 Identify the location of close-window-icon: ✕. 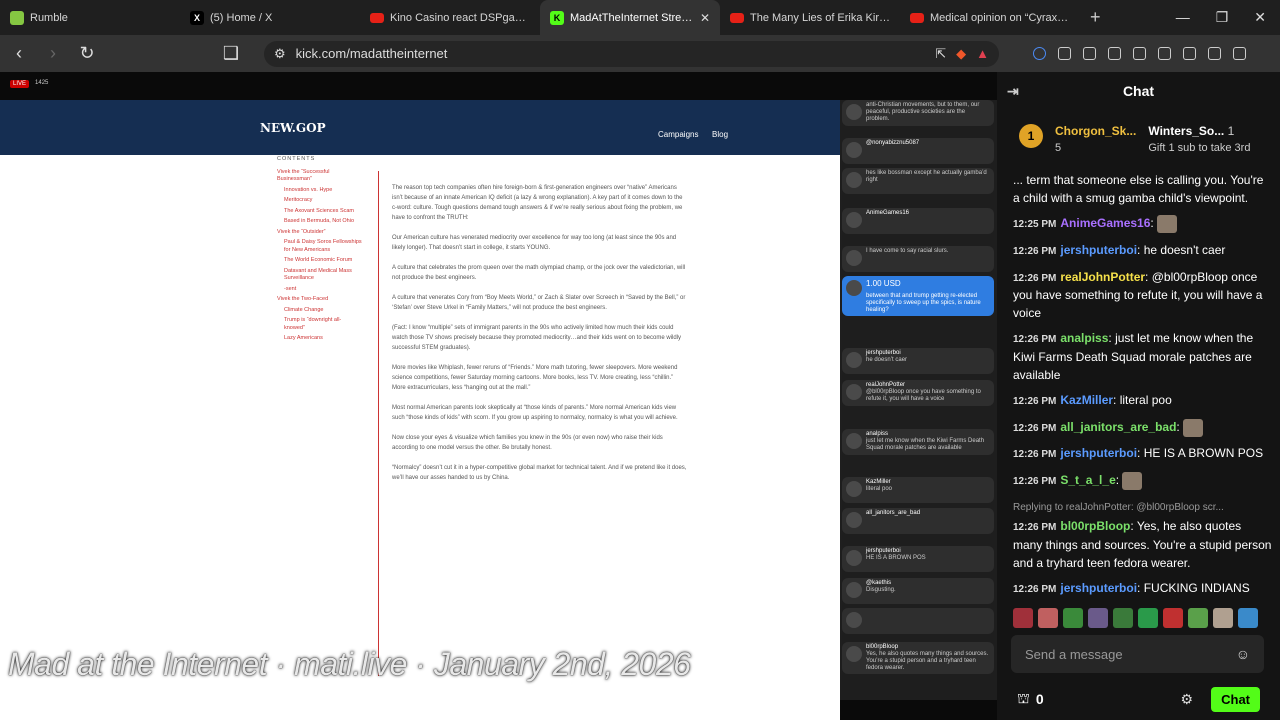
(1260, 17).